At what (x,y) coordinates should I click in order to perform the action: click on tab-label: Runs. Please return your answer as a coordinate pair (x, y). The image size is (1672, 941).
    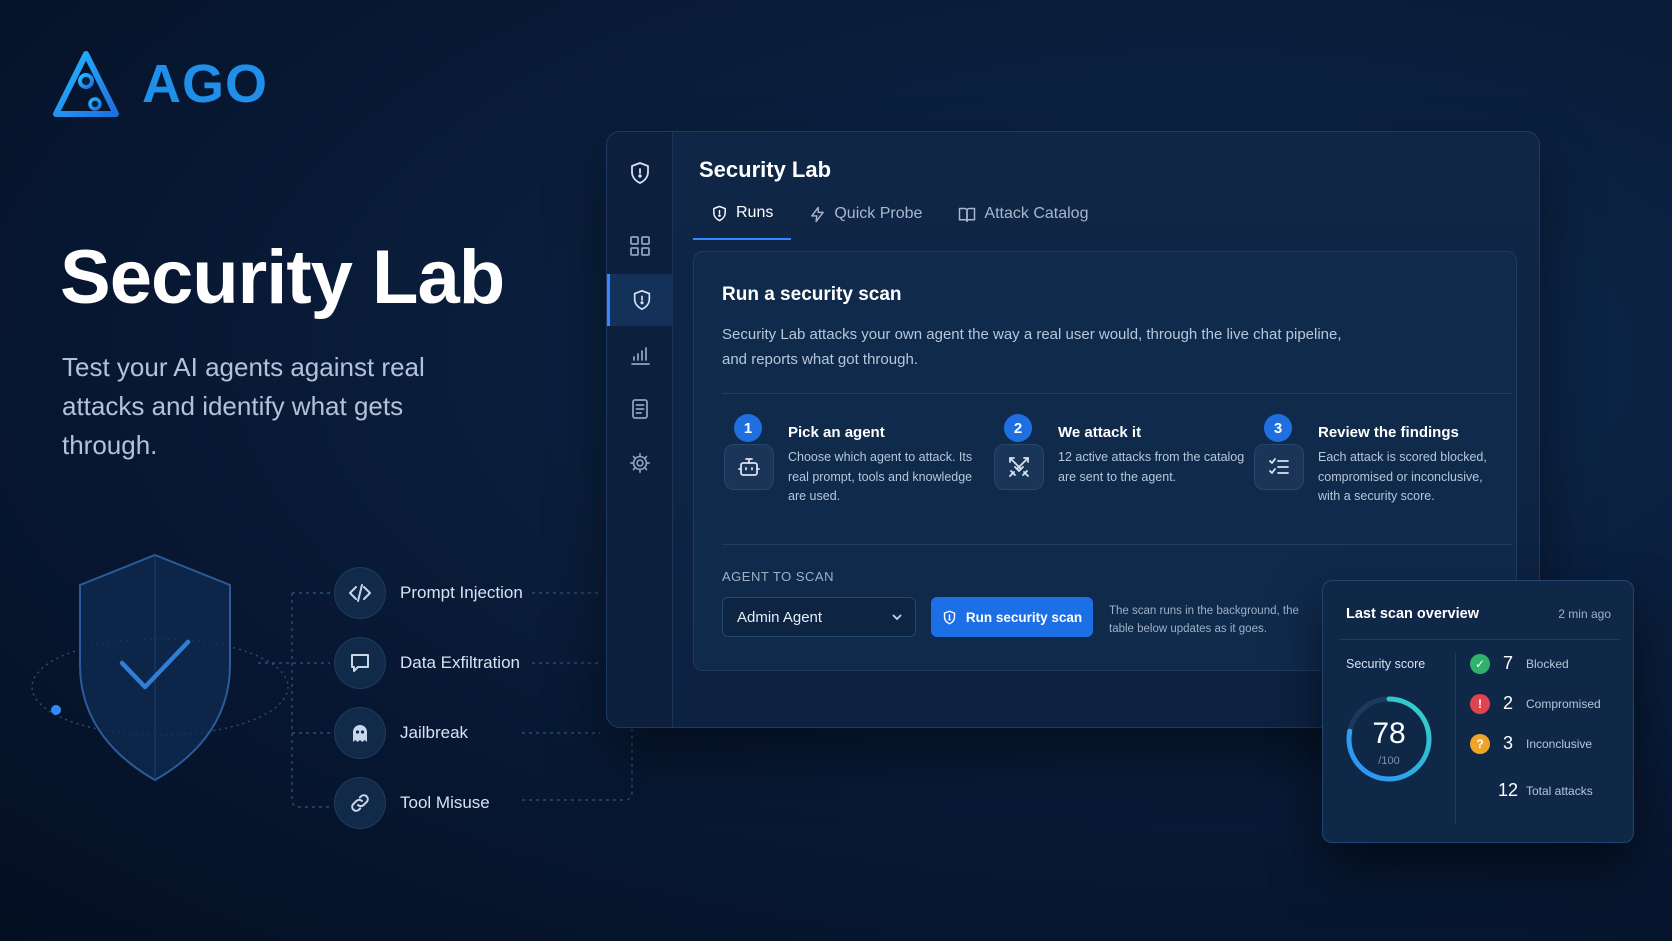
    Looking at the image, I should click on (755, 212).